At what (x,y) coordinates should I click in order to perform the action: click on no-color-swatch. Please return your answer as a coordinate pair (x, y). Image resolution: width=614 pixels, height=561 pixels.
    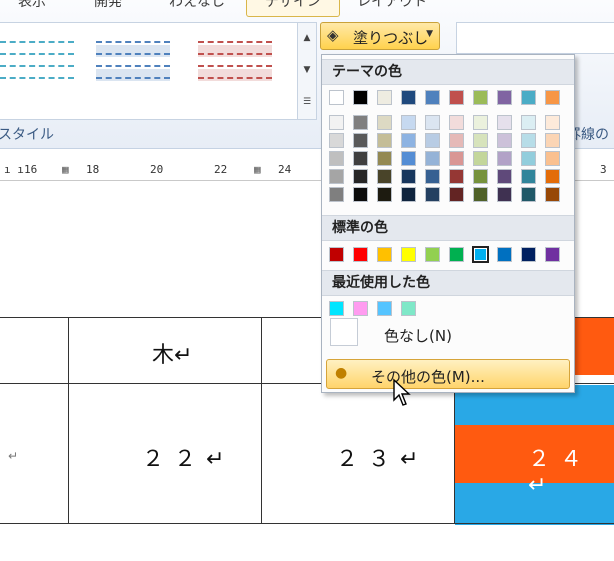
    Looking at the image, I should click on (344, 332).